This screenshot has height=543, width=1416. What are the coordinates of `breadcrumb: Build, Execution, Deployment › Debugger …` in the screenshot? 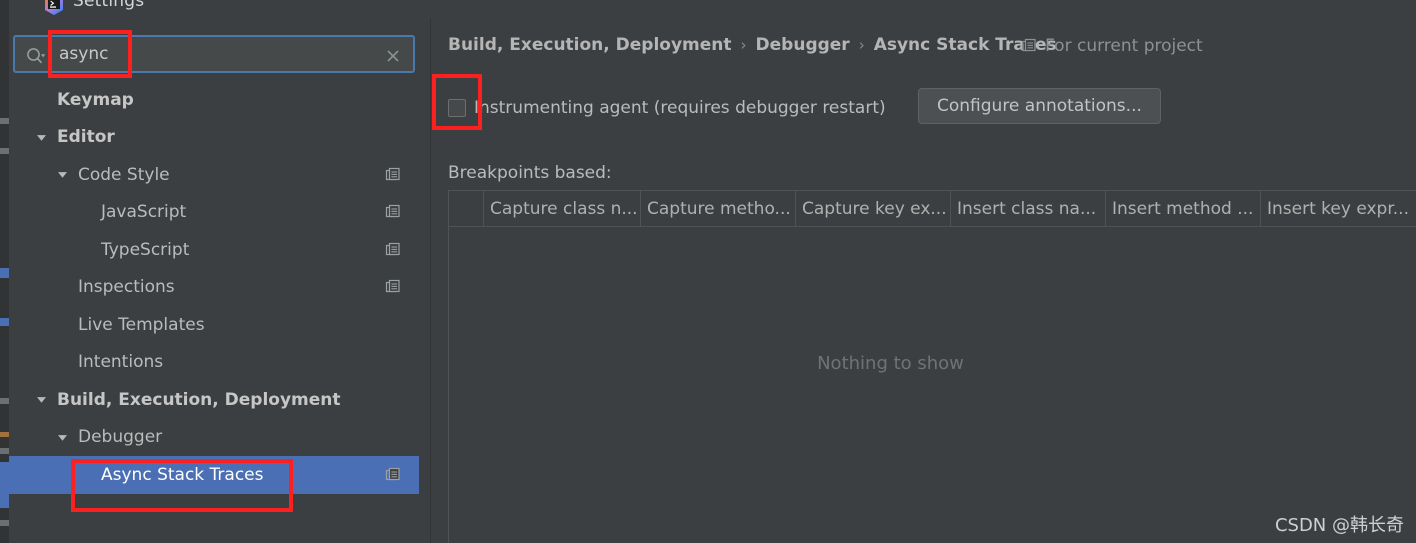 It's located at (752, 45).